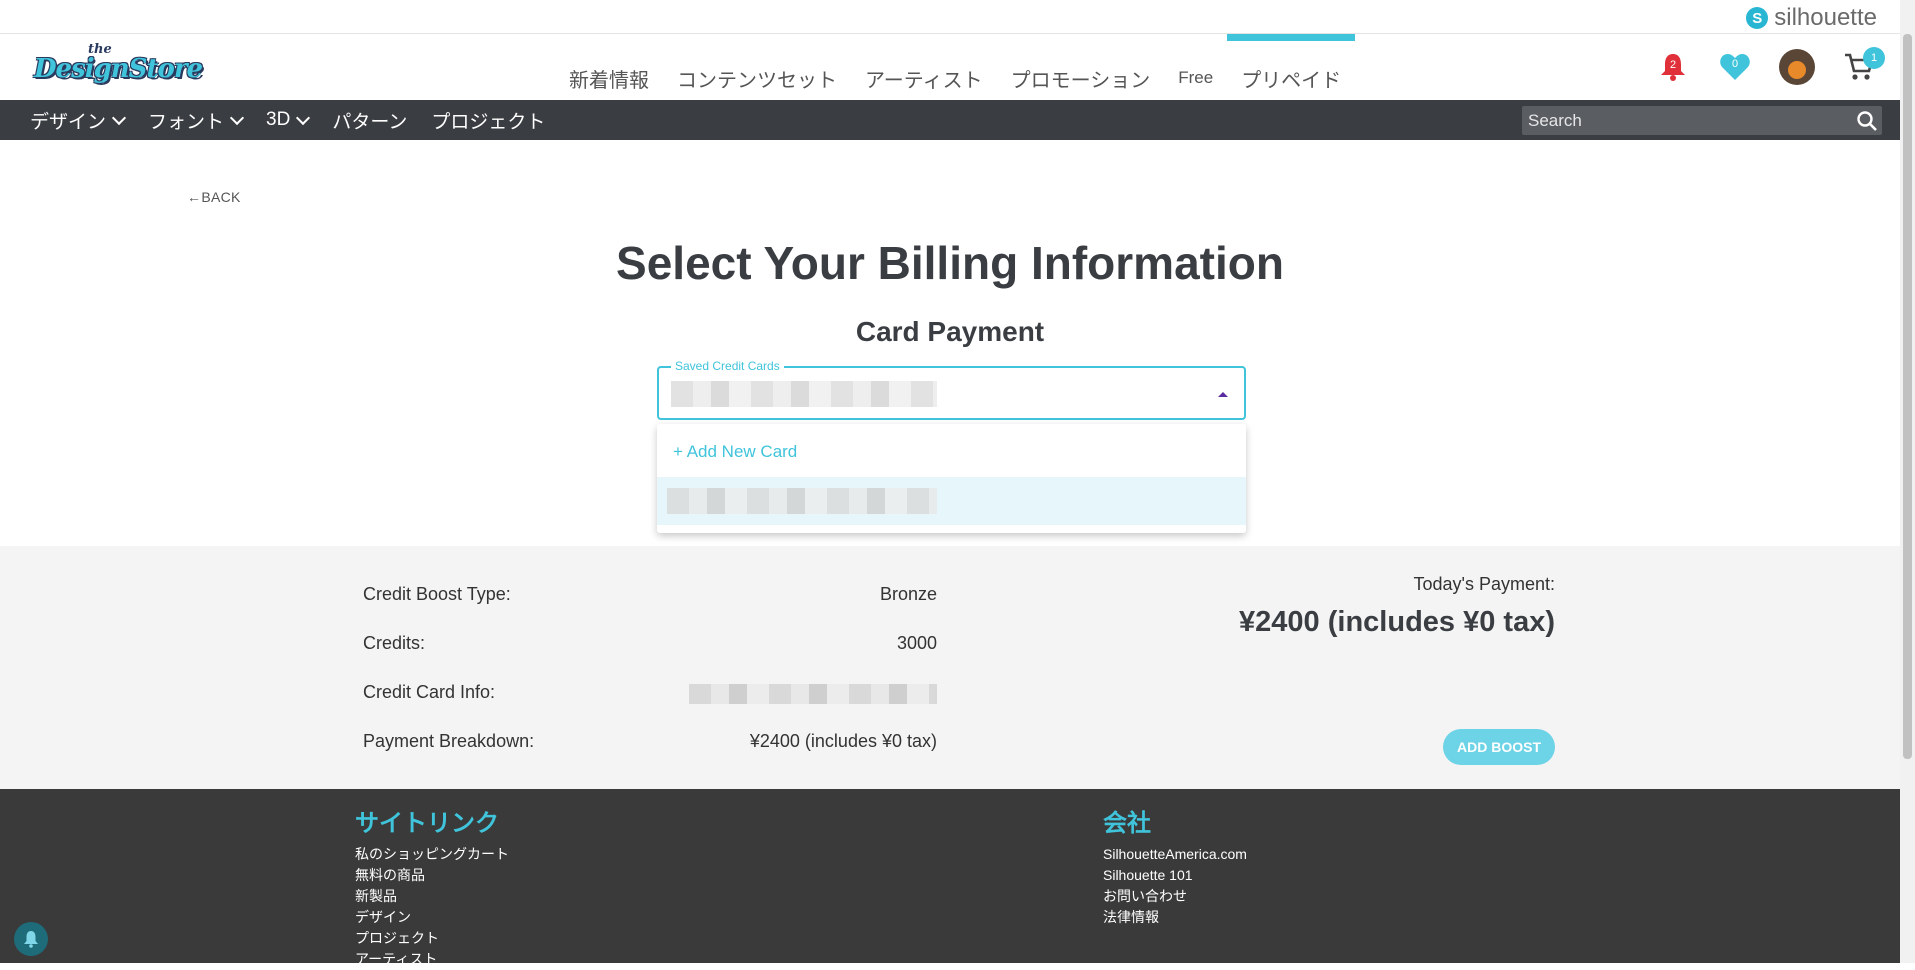 Image resolution: width=1915 pixels, height=970 pixels. I want to click on card-info-redacted, so click(813, 693).